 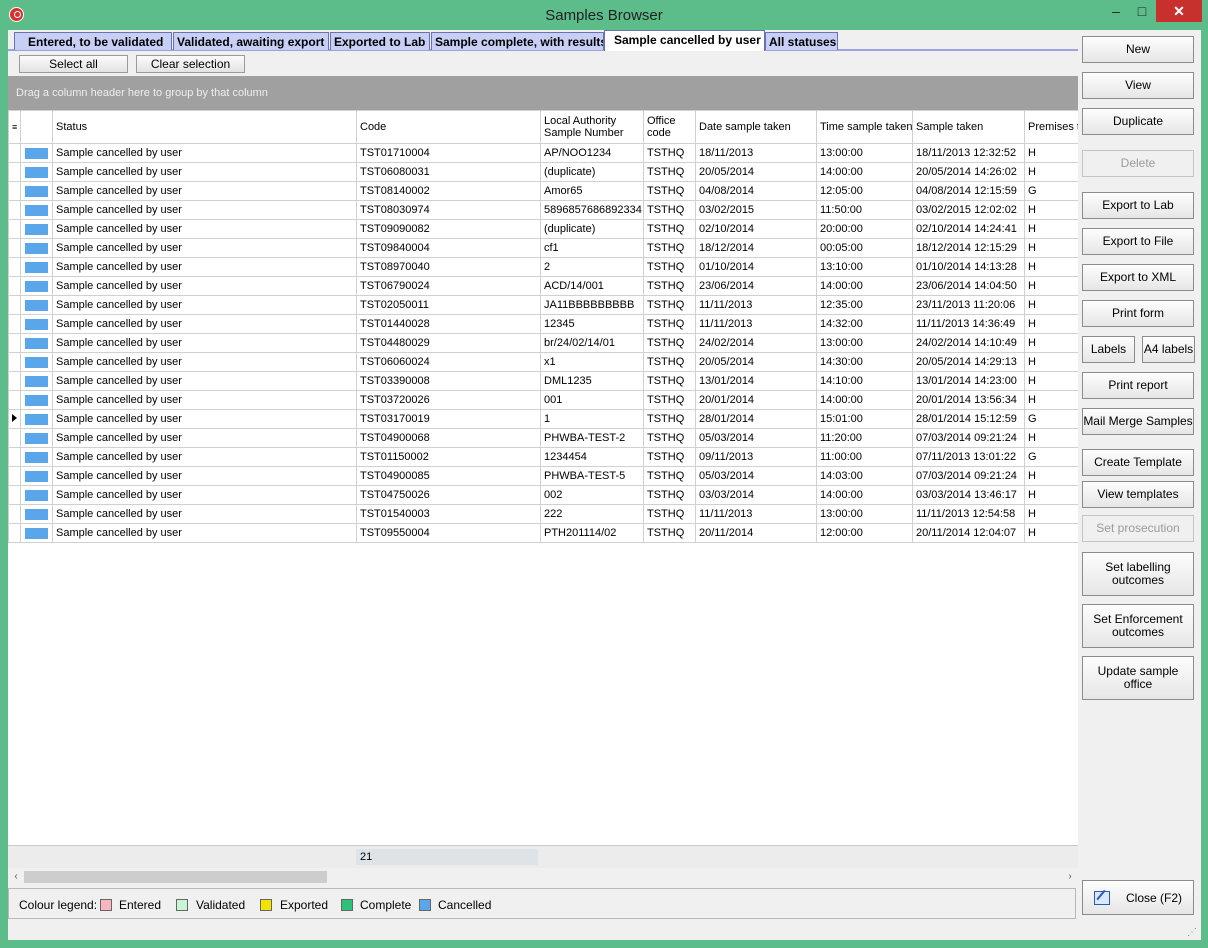 I want to click on tab-exported: Exported to Lab, so click(x=380, y=41).